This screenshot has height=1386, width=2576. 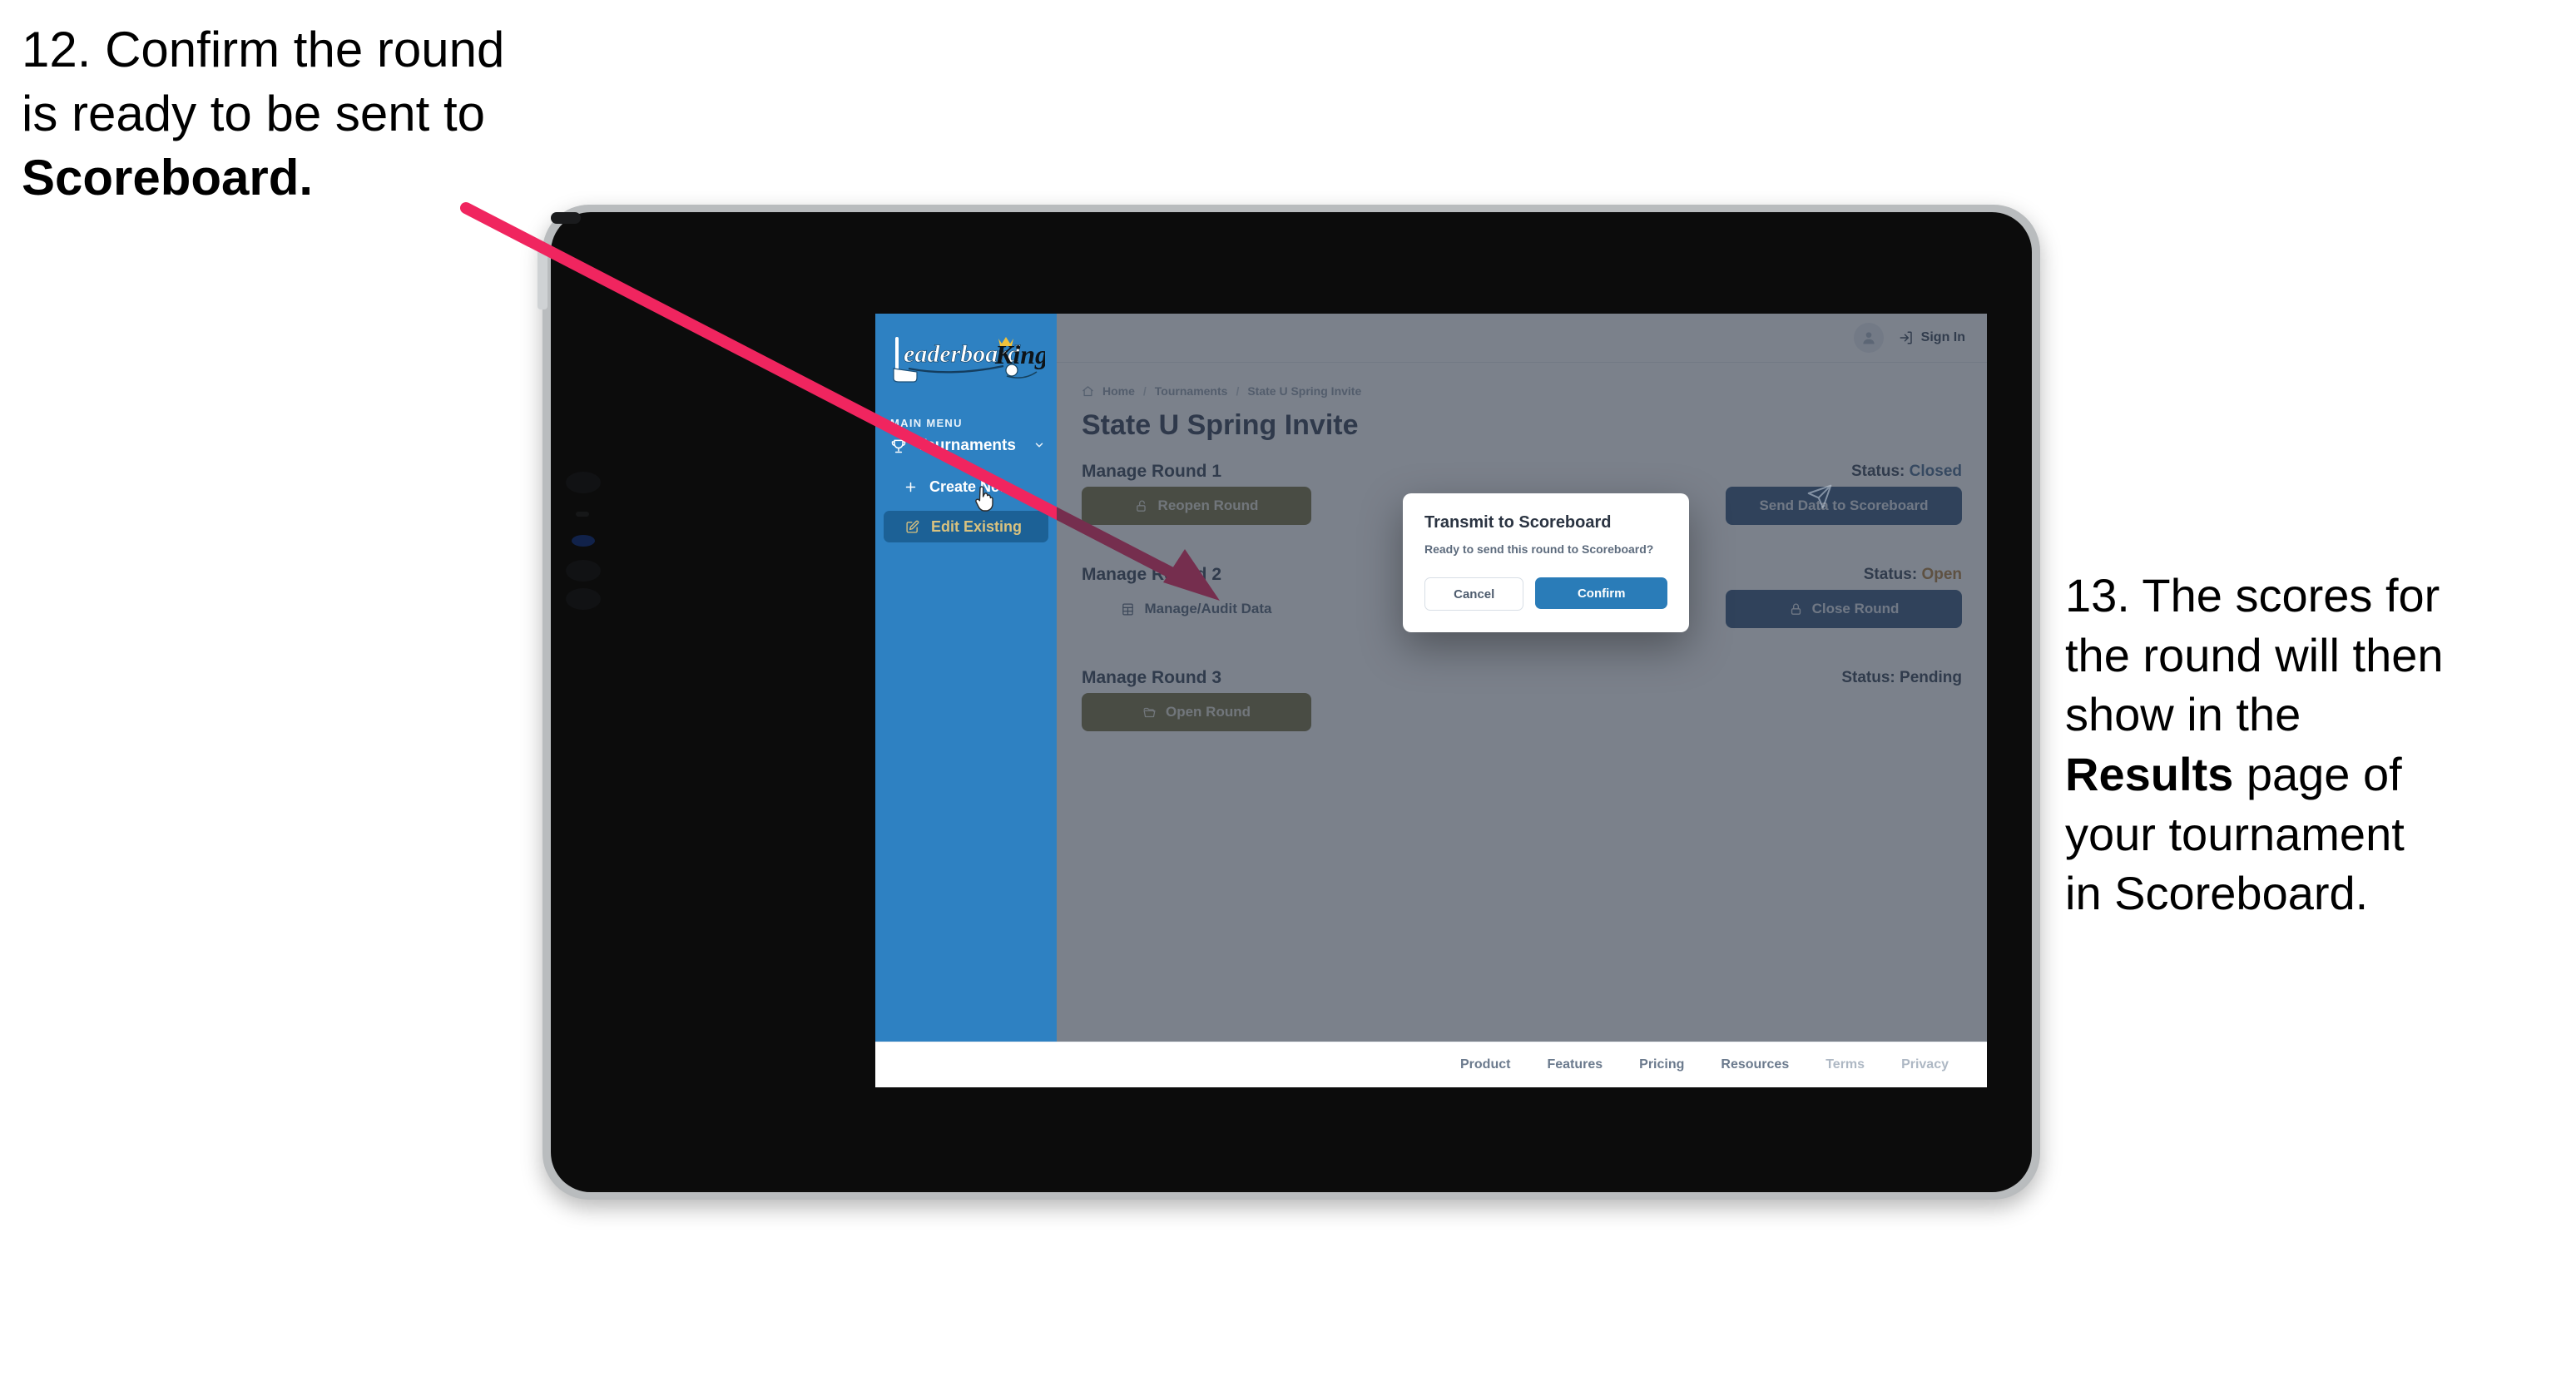 What do you see at coordinates (582, 514) in the screenshot?
I see `tablet-side-sensor` at bounding box center [582, 514].